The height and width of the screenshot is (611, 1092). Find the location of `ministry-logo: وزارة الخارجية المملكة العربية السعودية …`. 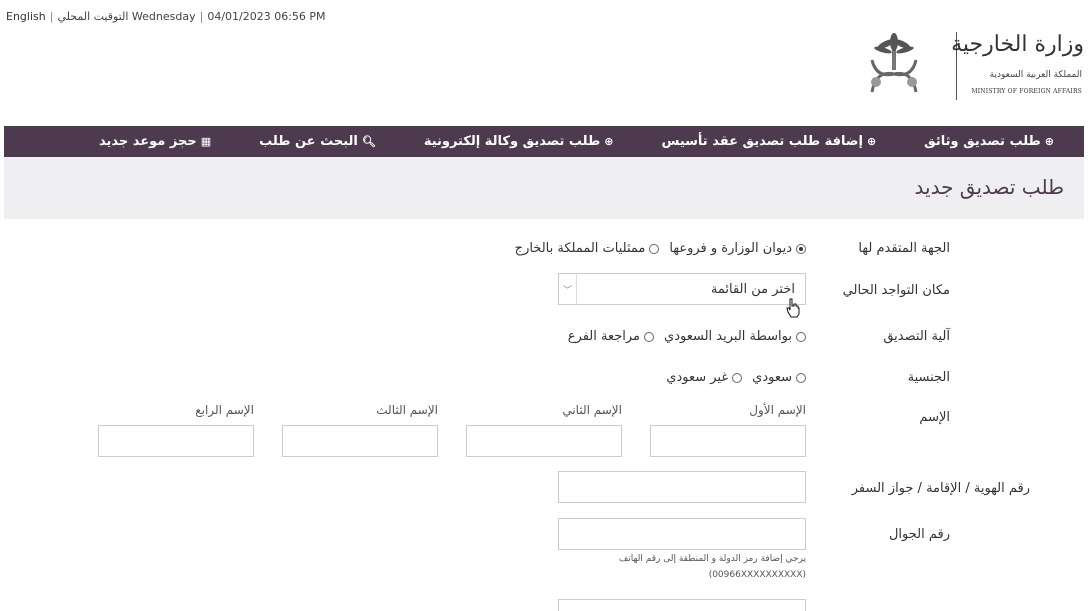

ministry-logo: وزارة الخارجية المملكة العربية السعودية … is located at coordinates (974, 68).